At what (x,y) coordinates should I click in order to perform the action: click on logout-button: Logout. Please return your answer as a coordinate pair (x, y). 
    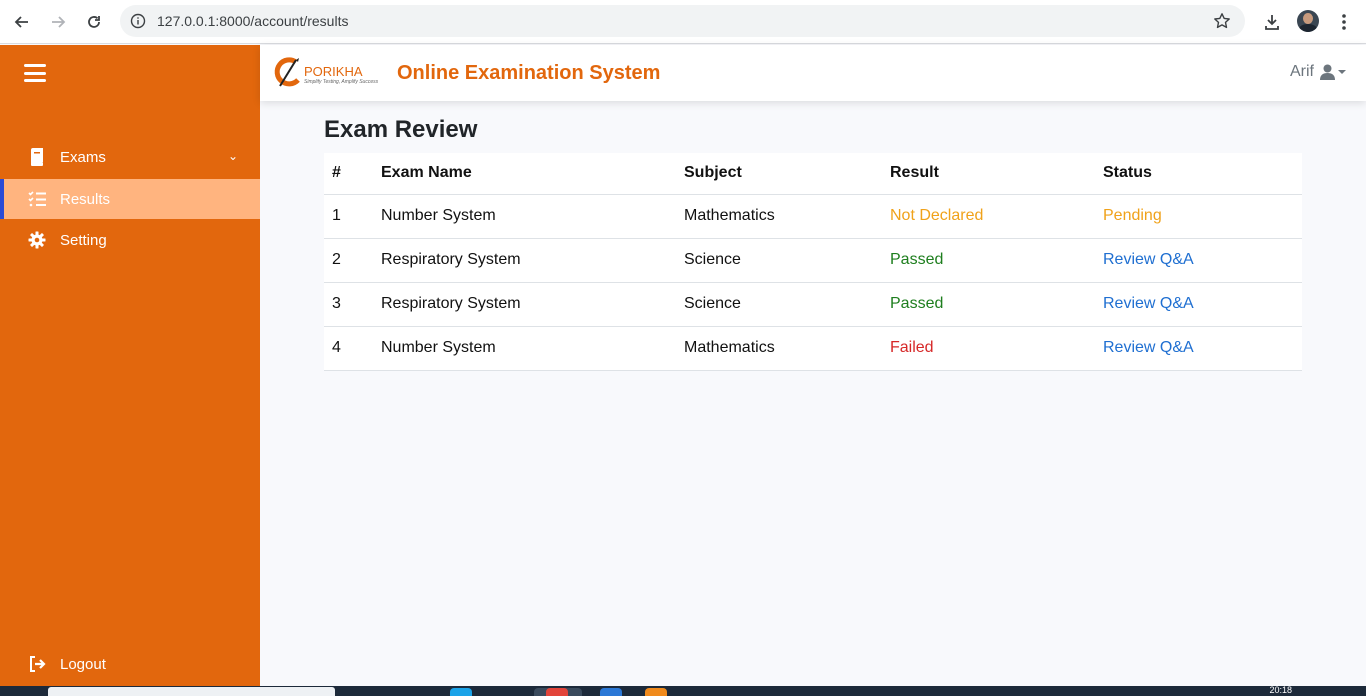
    Looking at the image, I should click on (130, 664).